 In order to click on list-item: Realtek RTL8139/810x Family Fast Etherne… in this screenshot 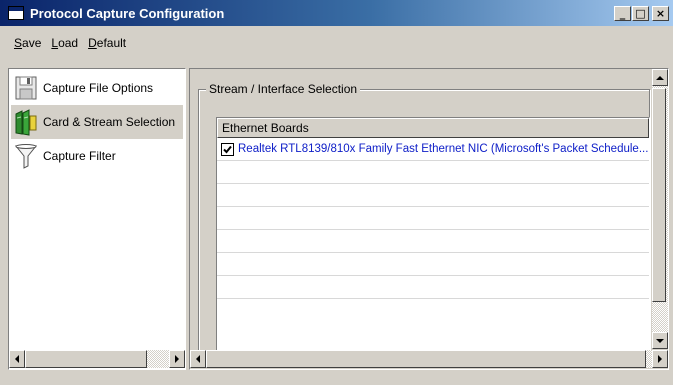, I will do `click(433, 149)`.